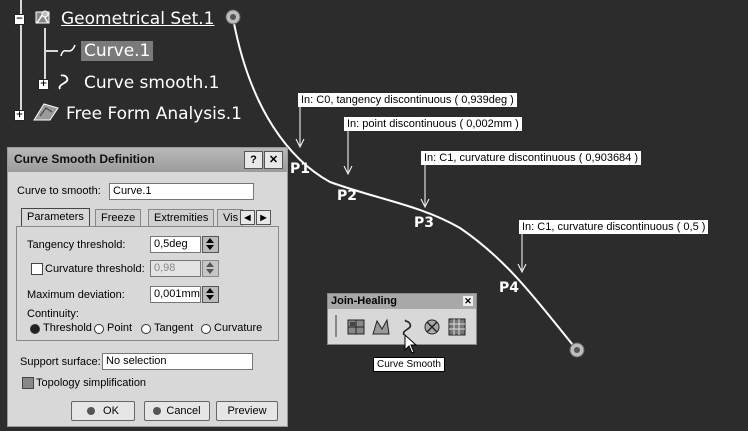 The height and width of the screenshot is (431, 748). What do you see at coordinates (91, 383) in the screenshot?
I see `topology-simplification-label: Topology simplification` at bounding box center [91, 383].